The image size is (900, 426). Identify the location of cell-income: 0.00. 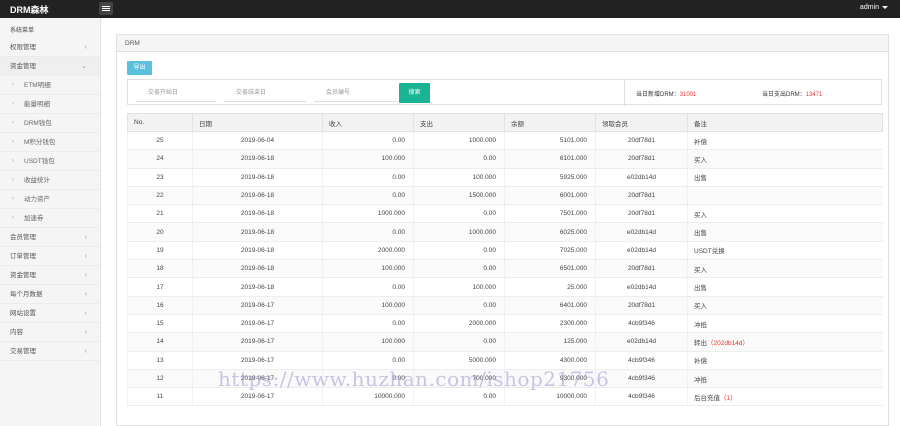
(368, 324).